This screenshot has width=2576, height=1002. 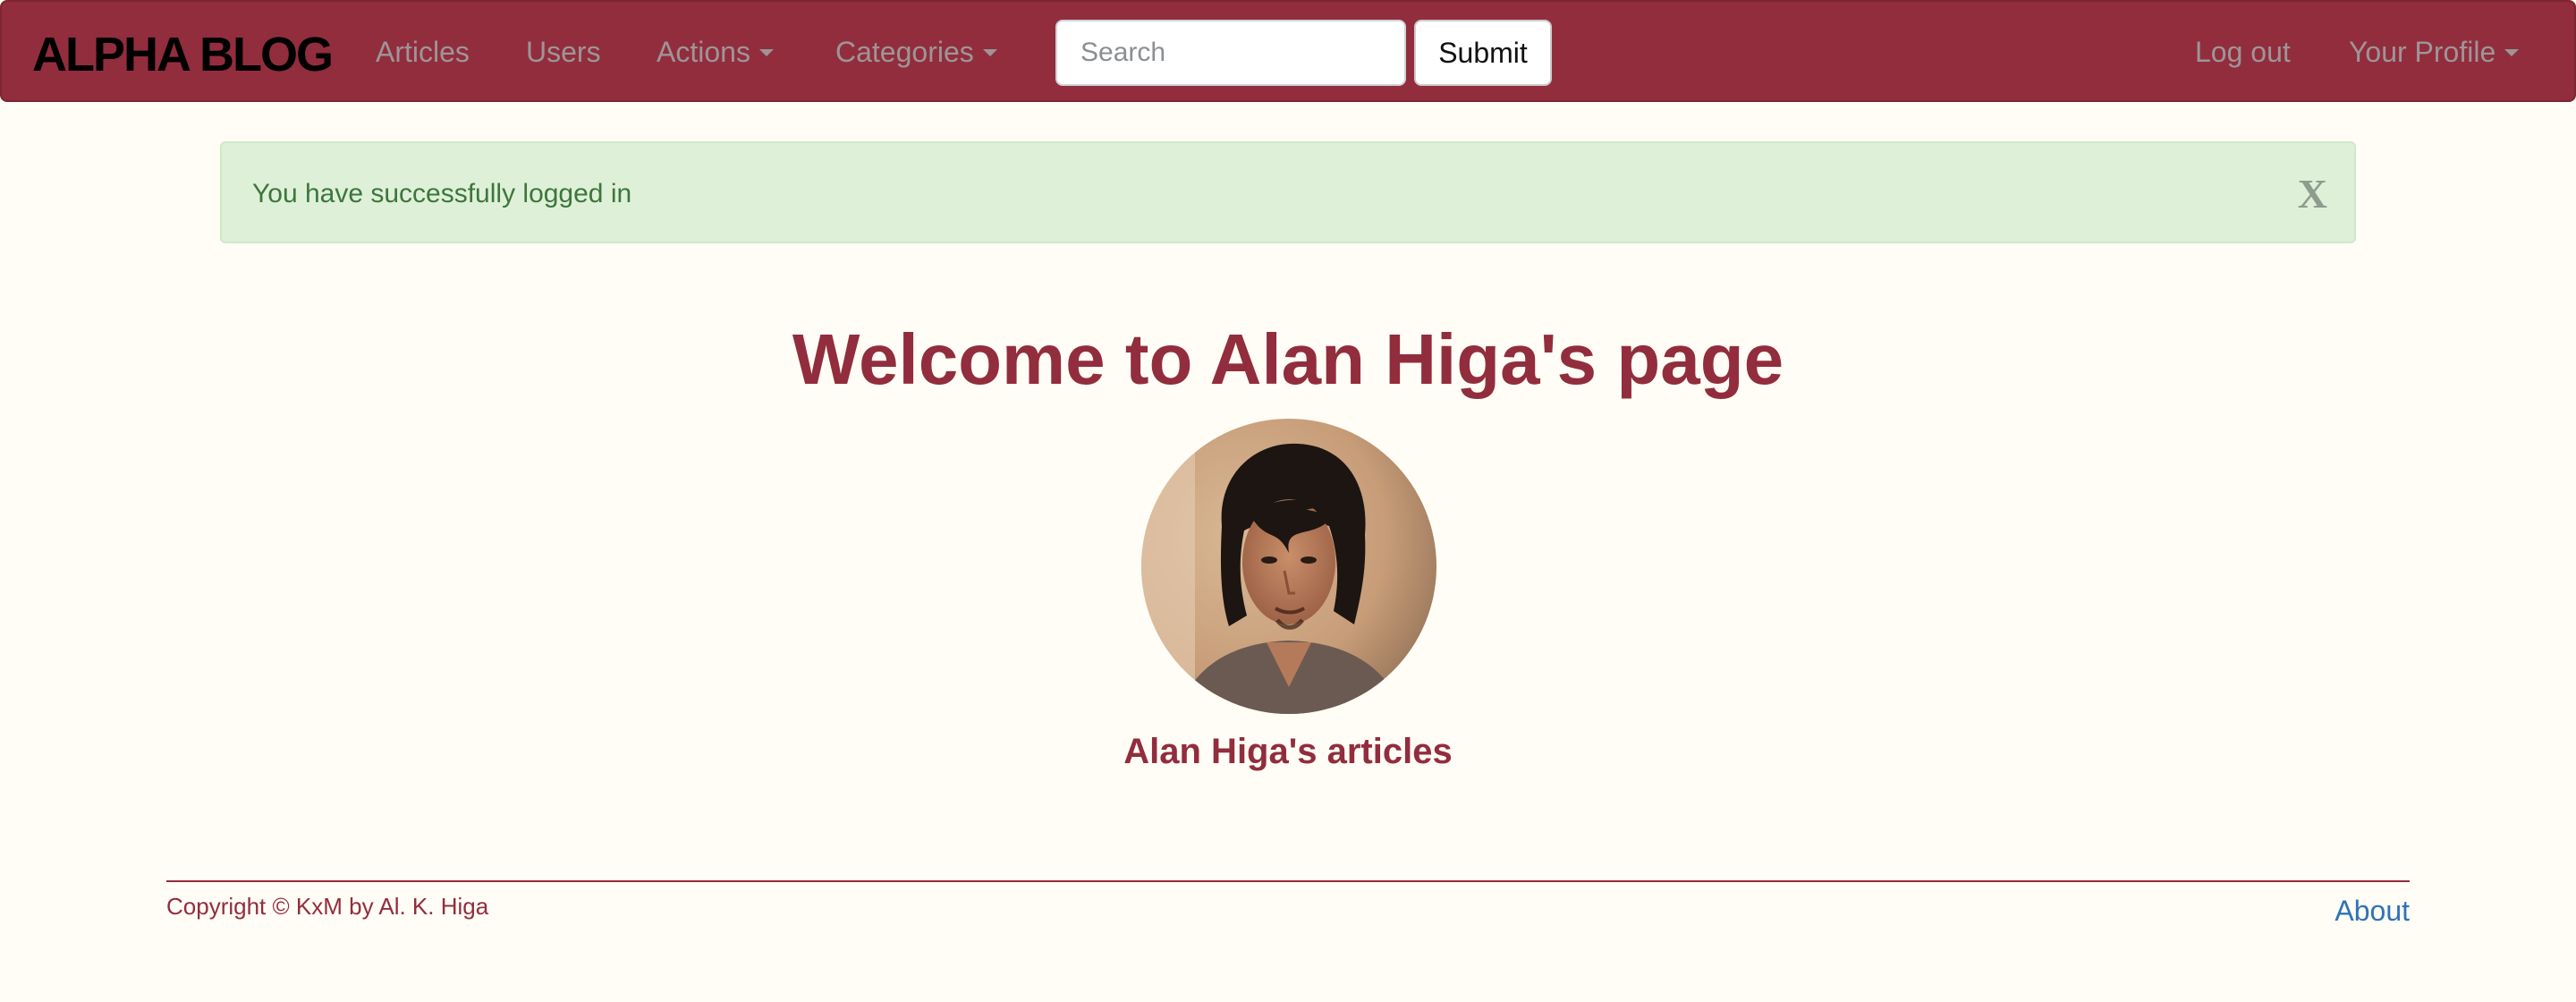 I want to click on nav-categories-label: Categories, so click(x=904, y=52).